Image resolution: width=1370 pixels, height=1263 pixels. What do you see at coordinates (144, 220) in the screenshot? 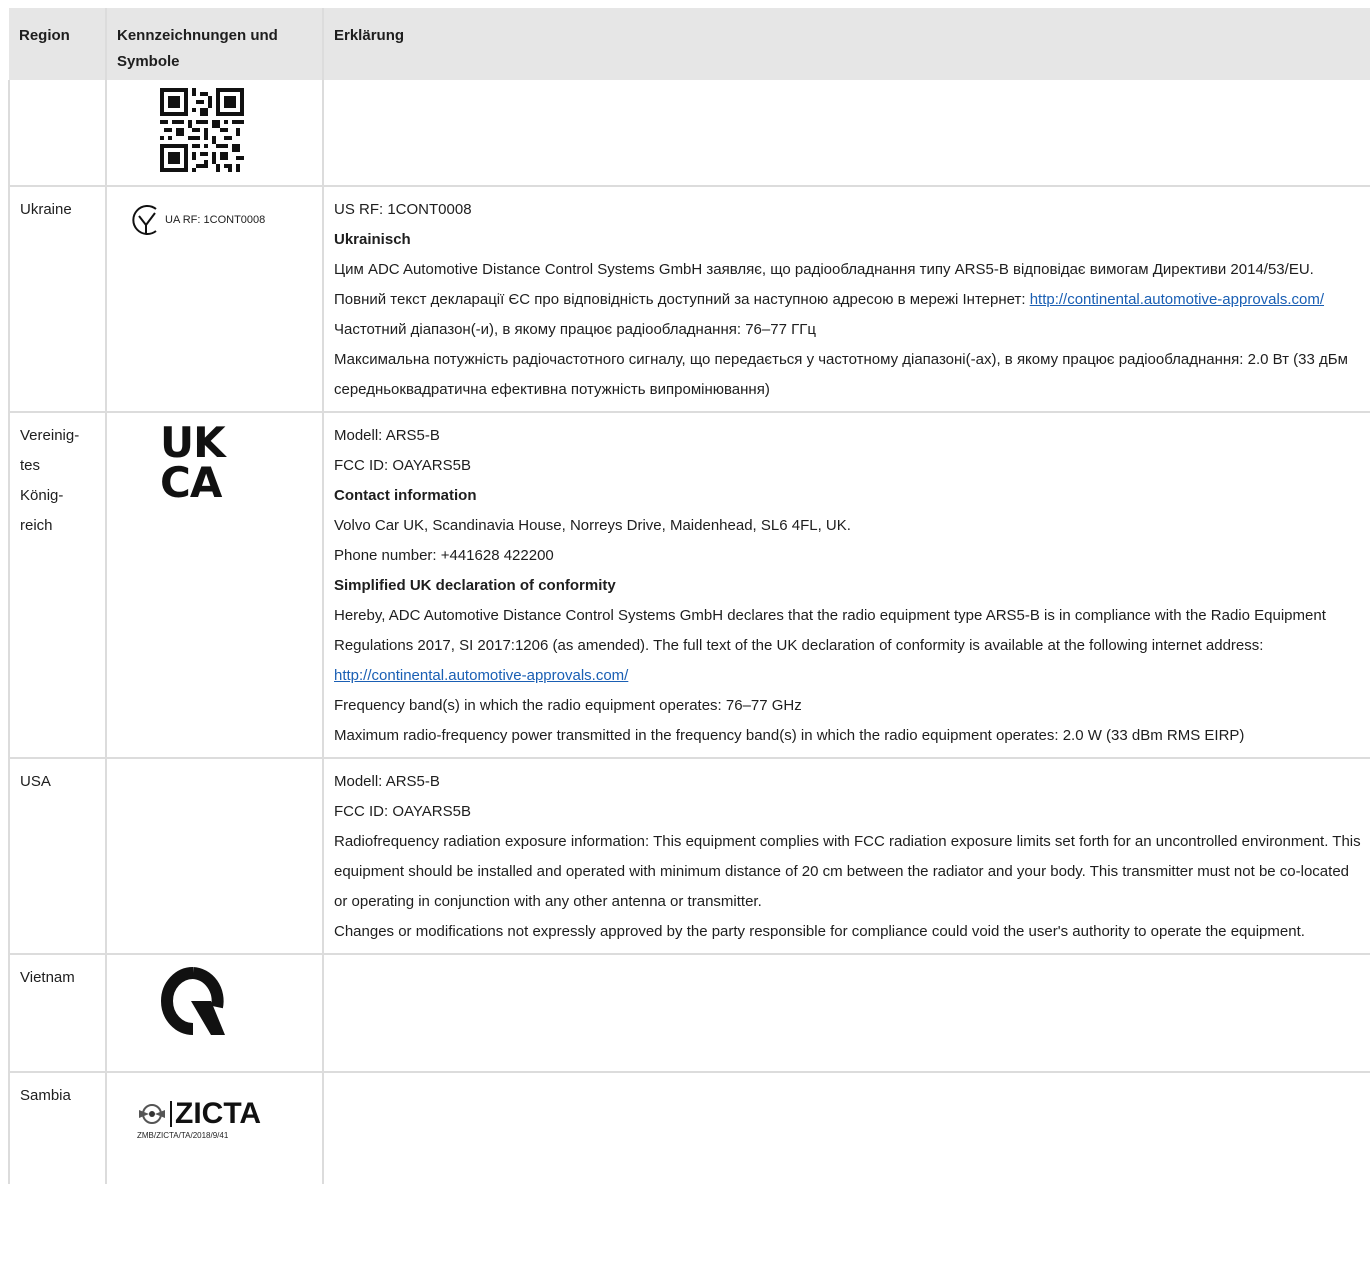
I see `ukrainian-conformity-icon` at bounding box center [144, 220].